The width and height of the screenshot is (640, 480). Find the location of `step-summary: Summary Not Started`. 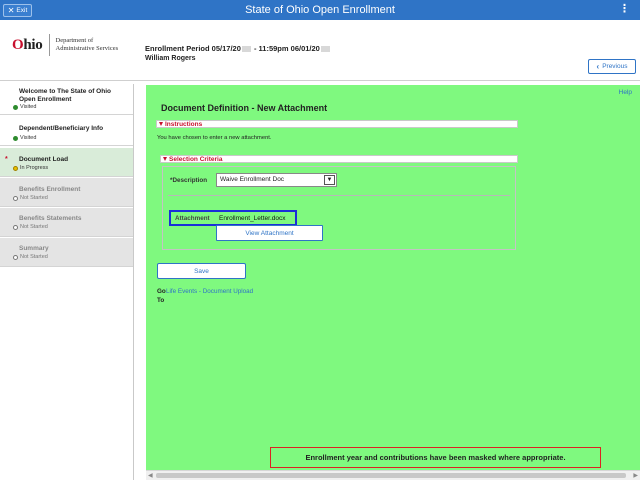

step-summary: Summary Not Started is located at coordinates (66, 252).